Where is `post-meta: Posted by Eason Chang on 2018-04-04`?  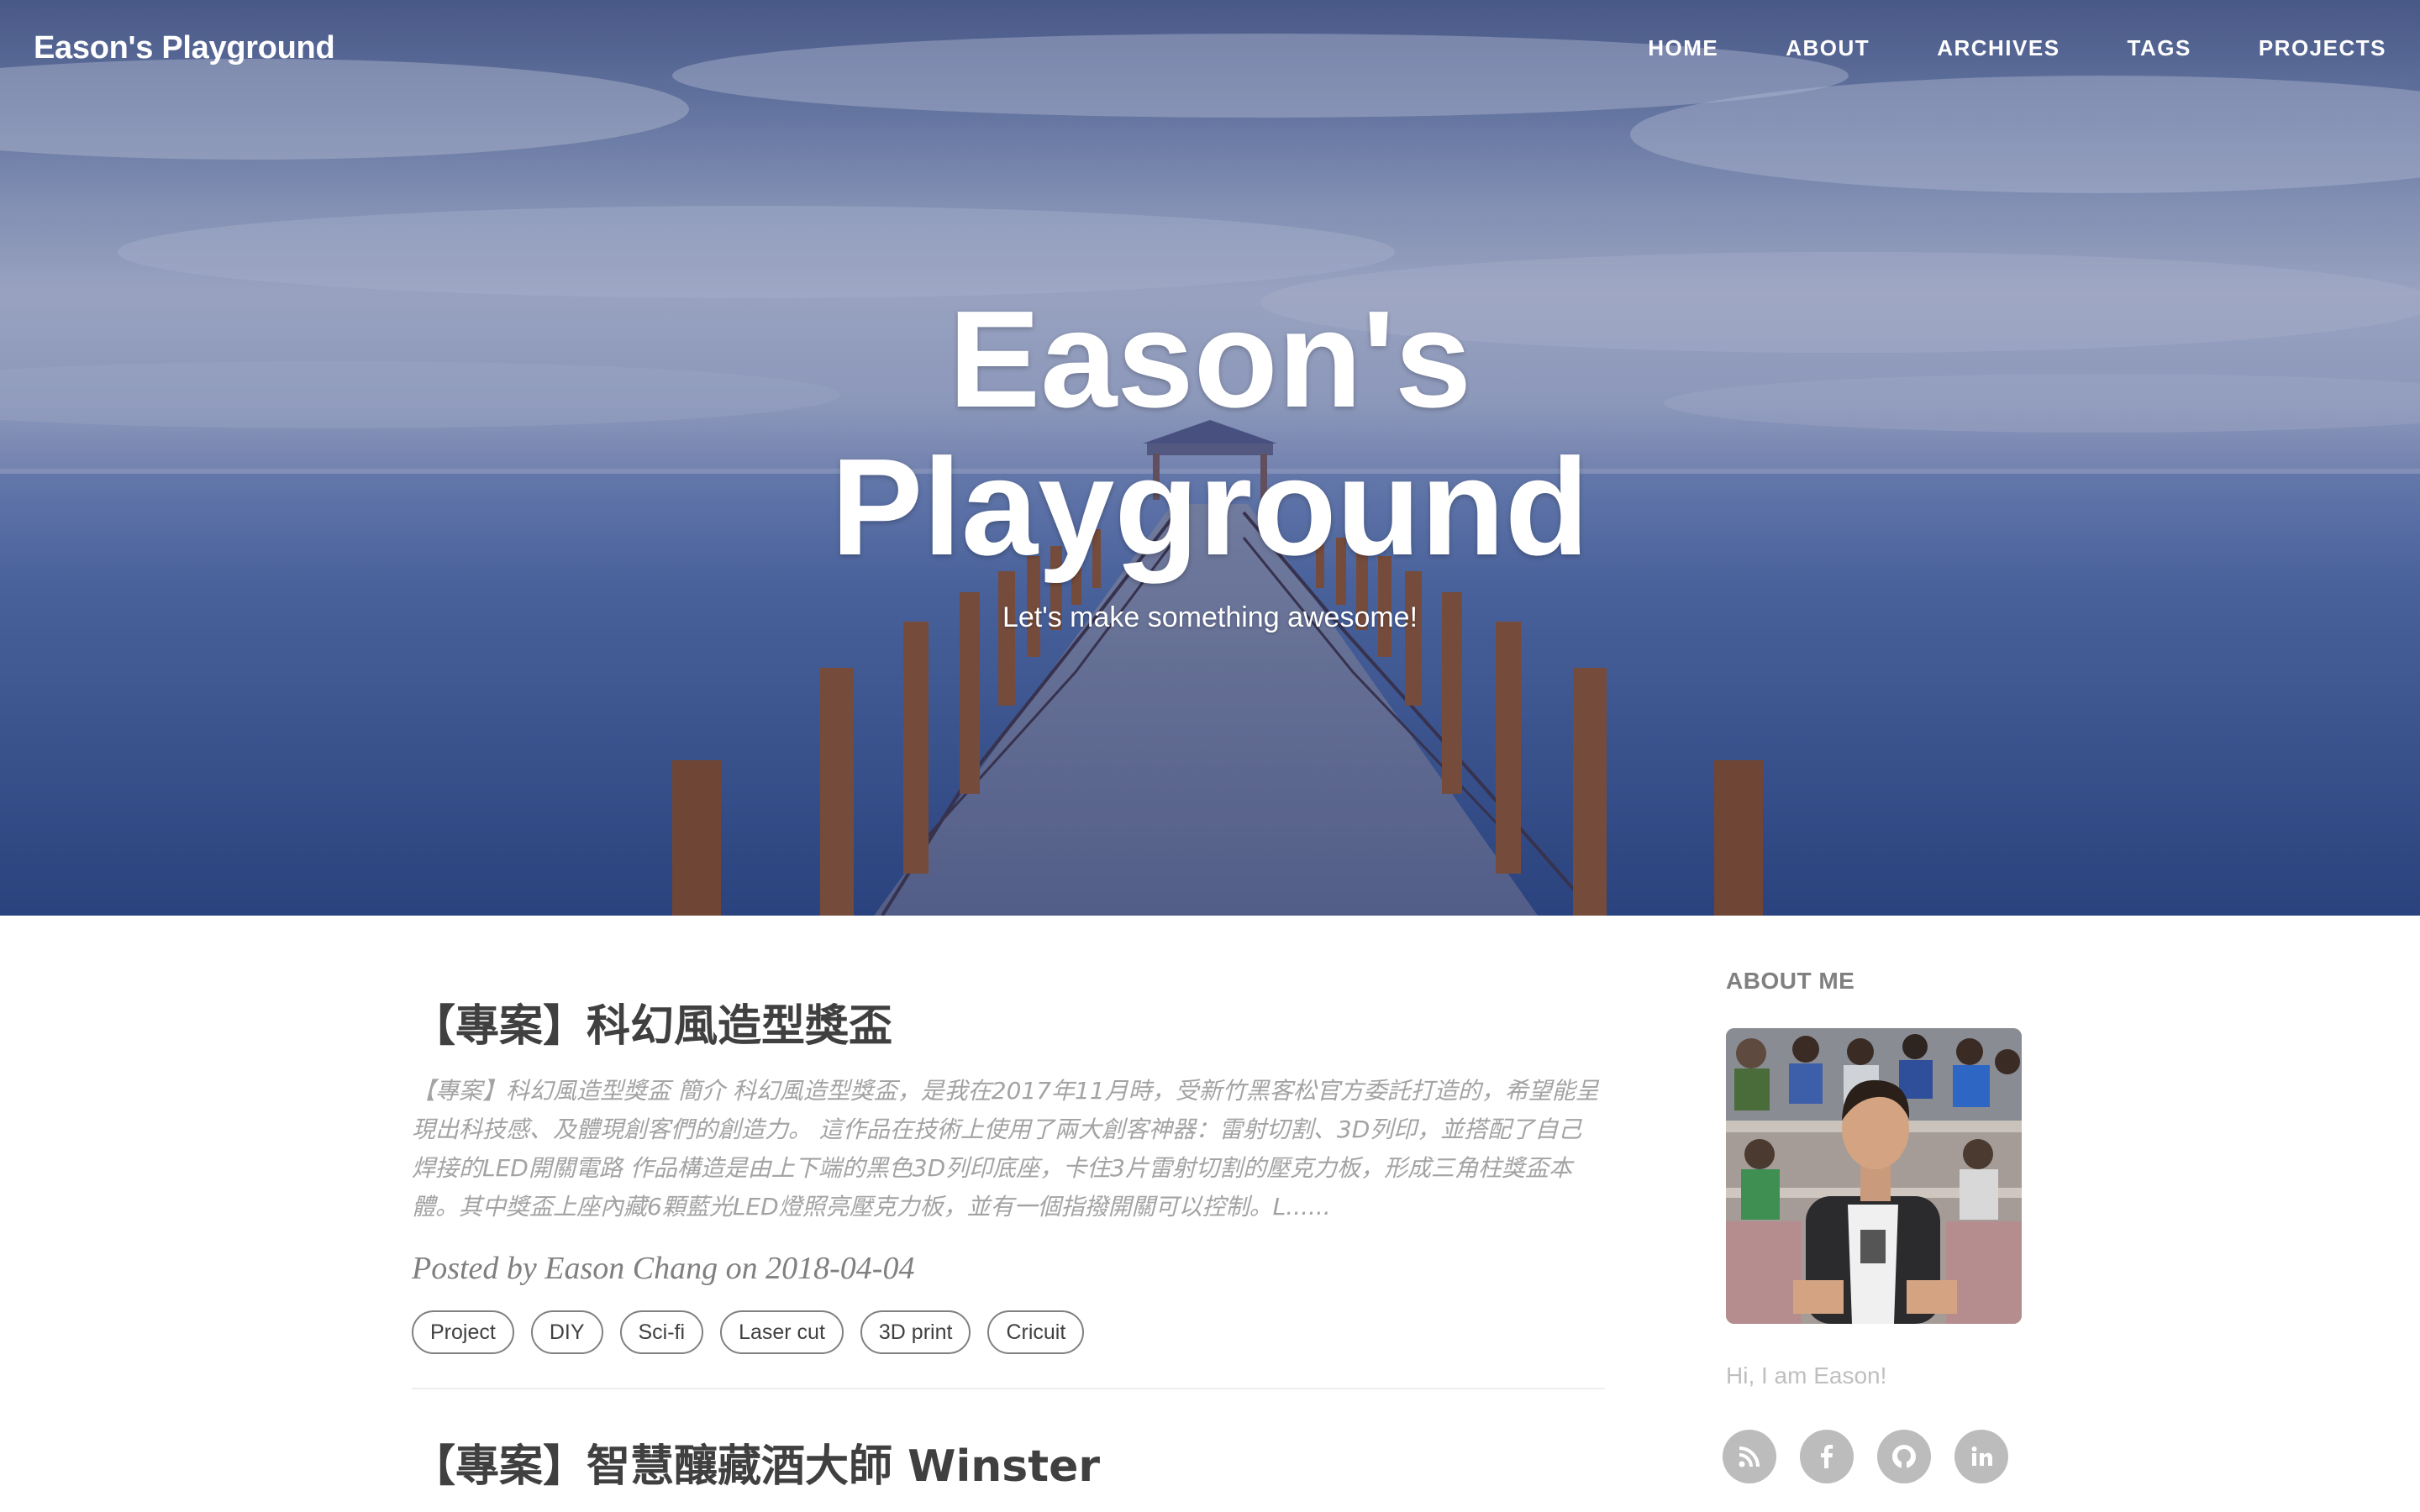
post-meta: Posted by Eason Chang on 2018-04-04 is located at coordinates (663, 1268).